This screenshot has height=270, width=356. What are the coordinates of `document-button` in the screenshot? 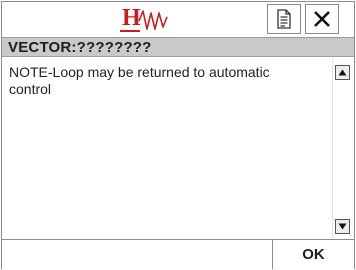 It's located at (284, 19).